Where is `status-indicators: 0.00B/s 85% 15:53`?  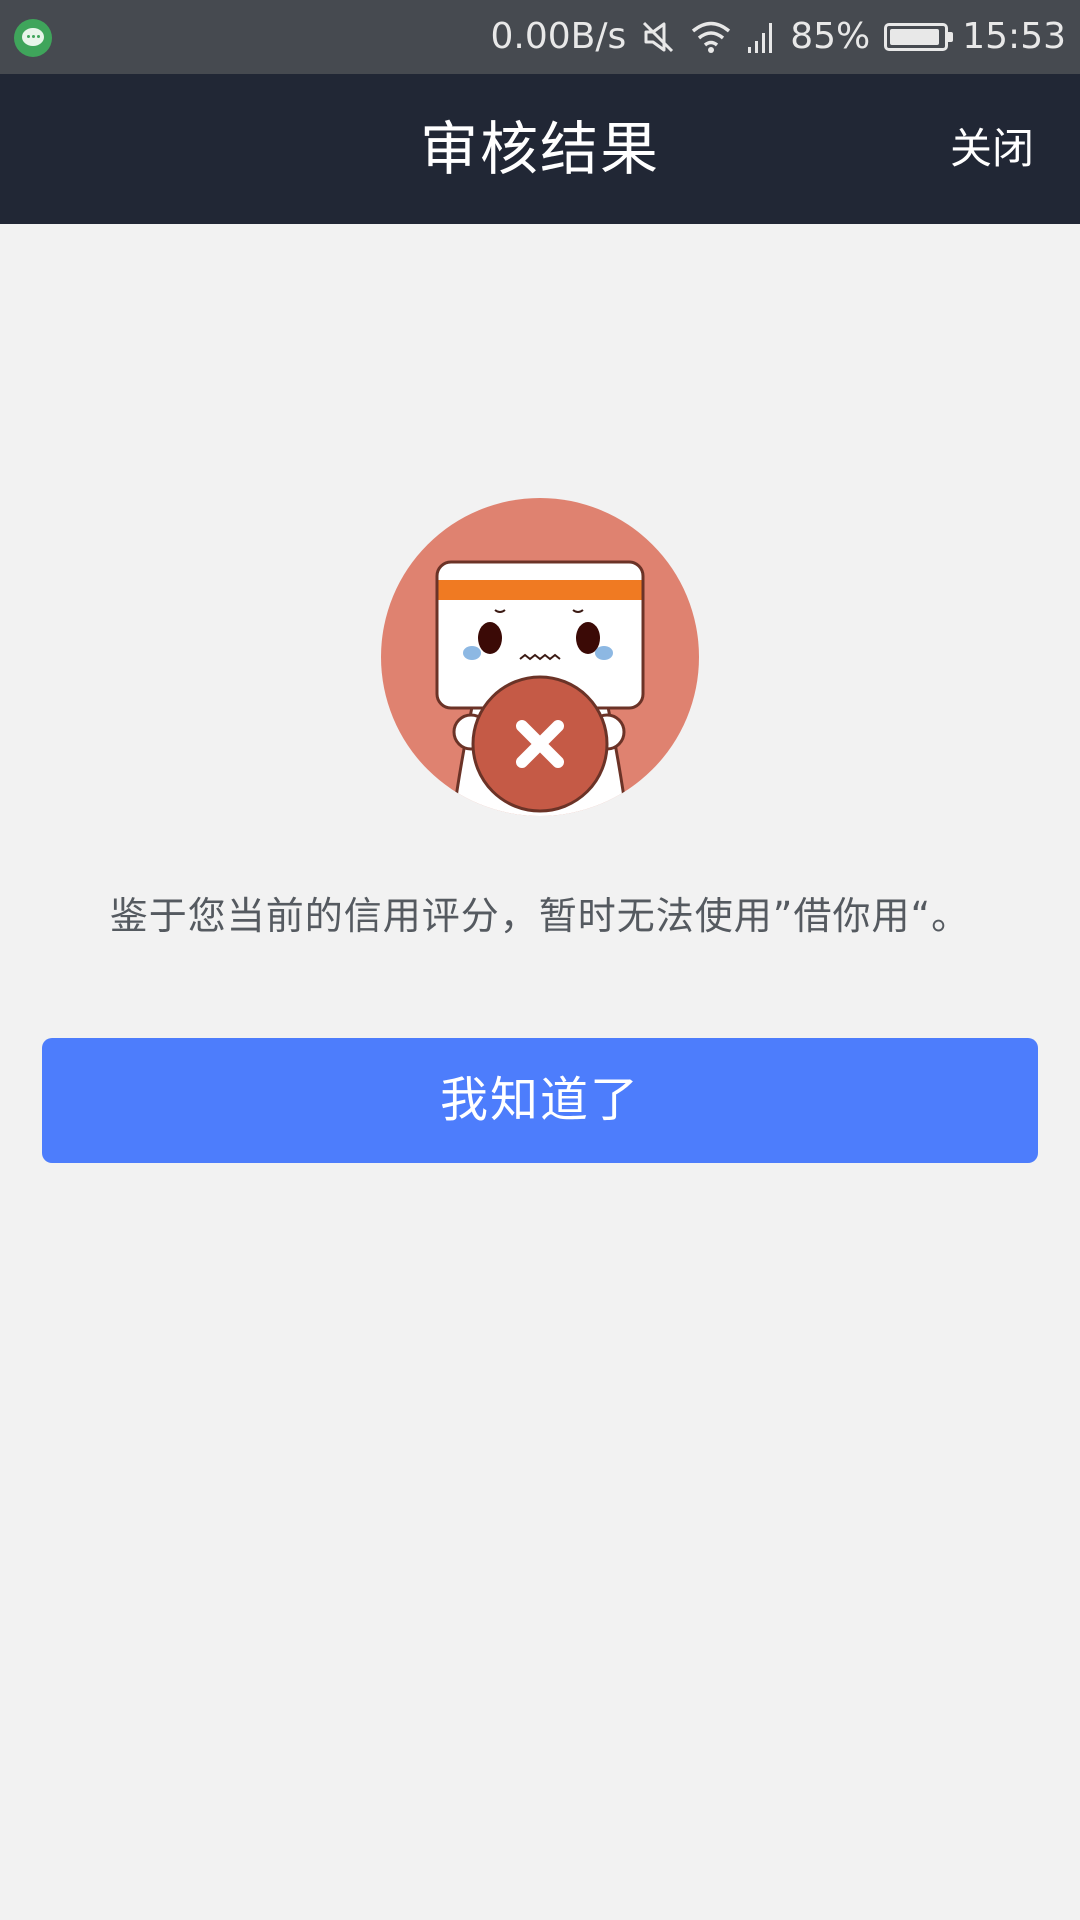
status-indicators: 0.00B/s 85% 15:53 is located at coordinates (778, 37).